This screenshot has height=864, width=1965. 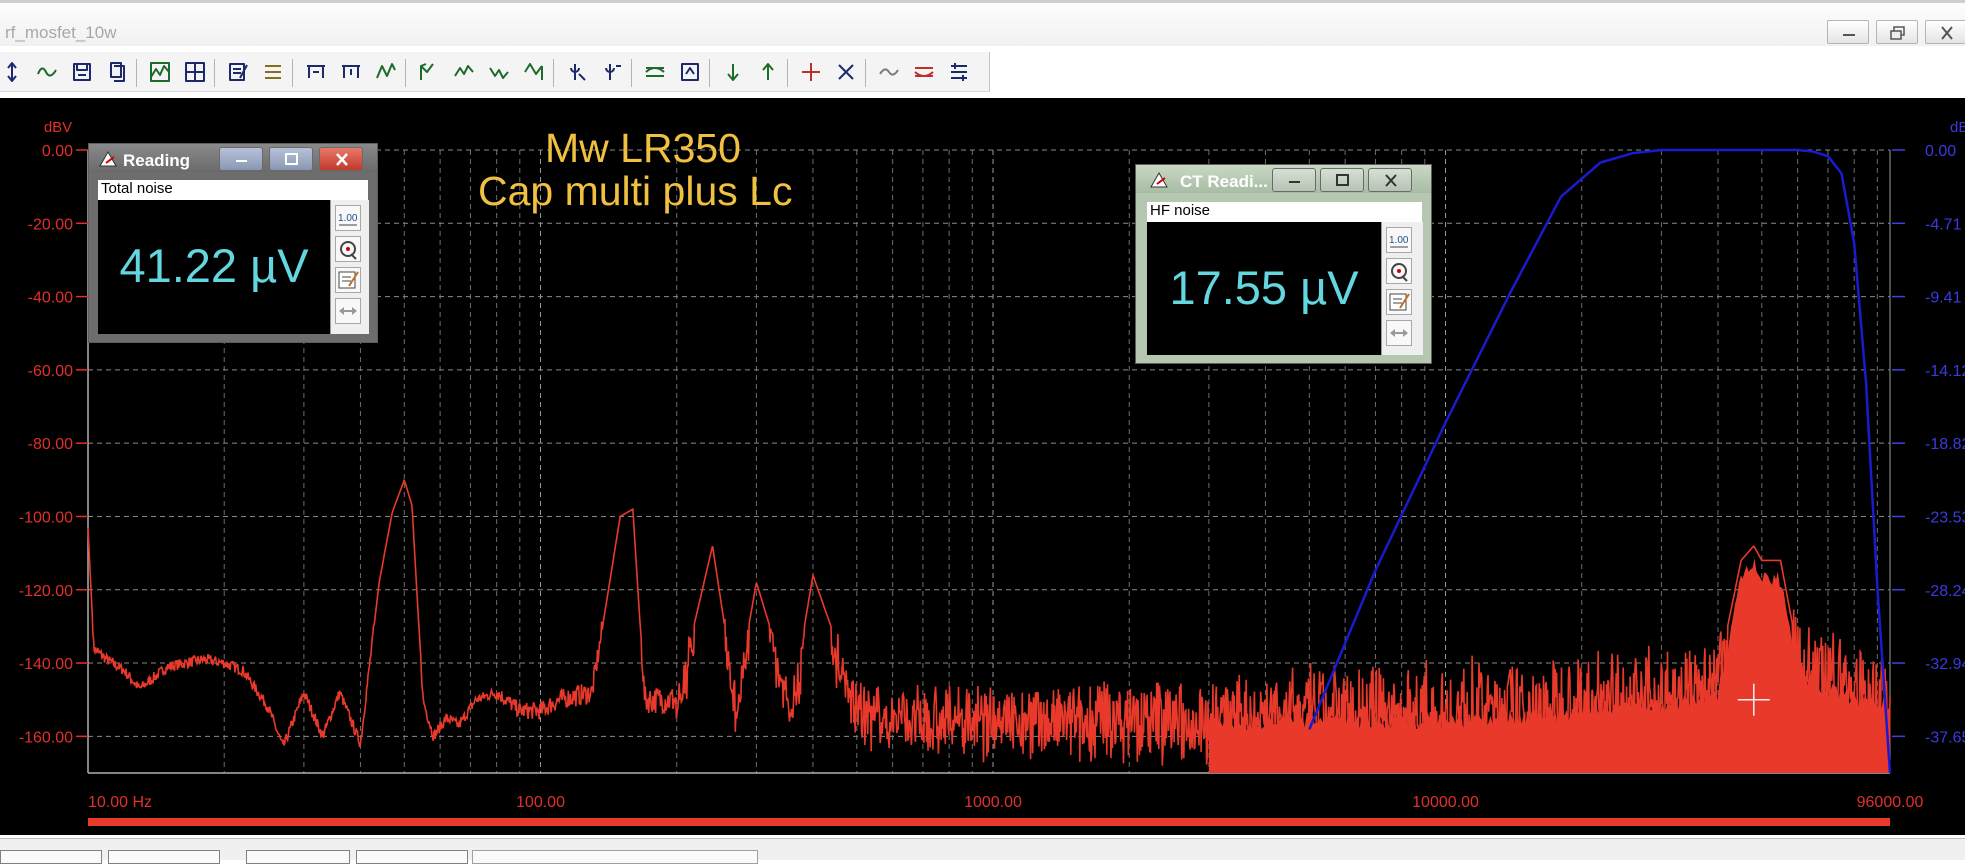 I want to click on spectrum-icon, so click(x=160, y=72).